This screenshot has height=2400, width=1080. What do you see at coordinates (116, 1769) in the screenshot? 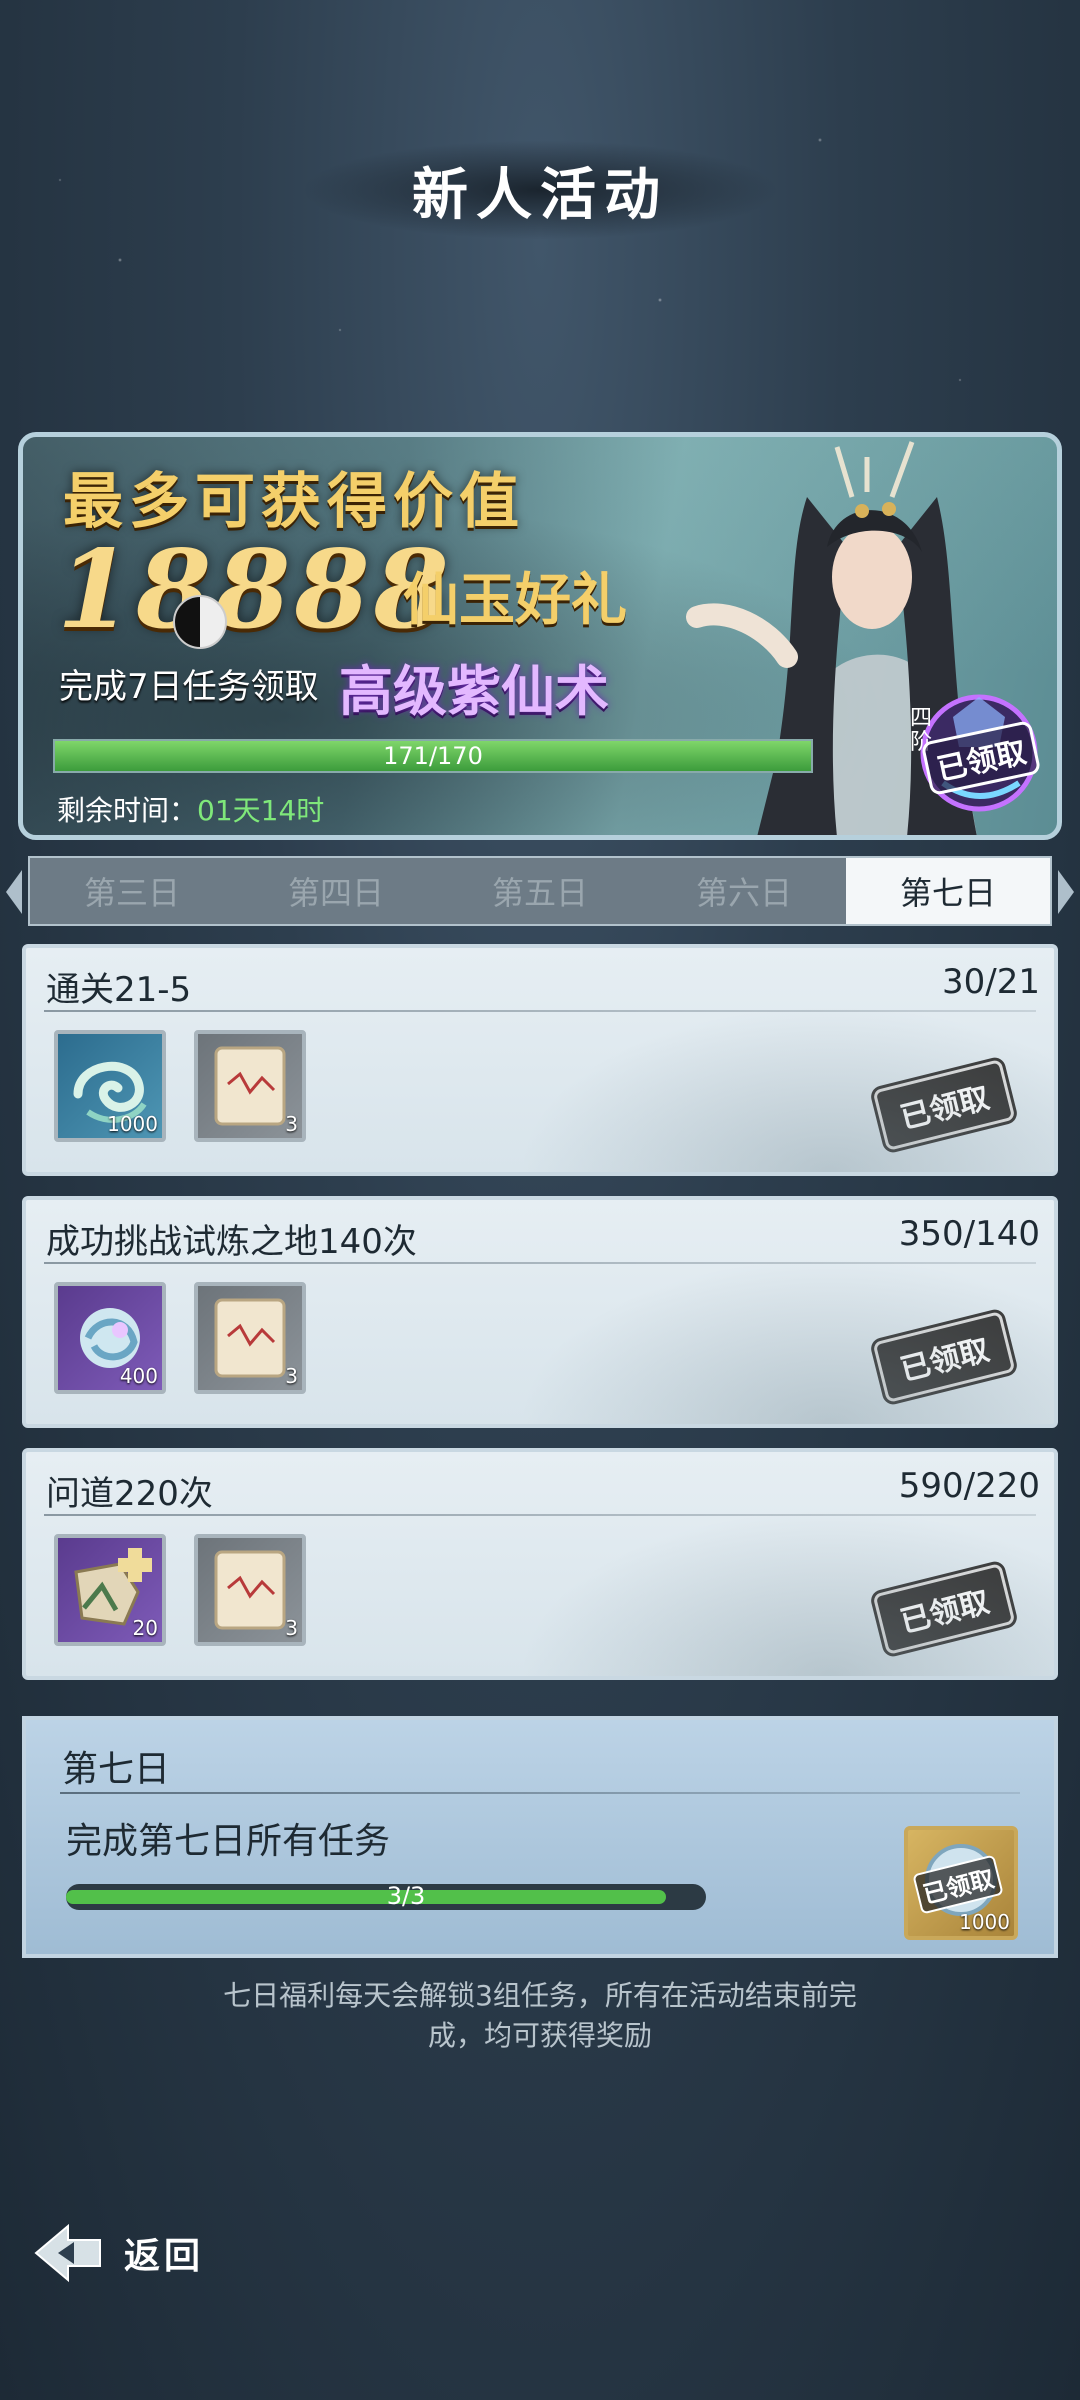
I see `day-title: 第七日` at bounding box center [116, 1769].